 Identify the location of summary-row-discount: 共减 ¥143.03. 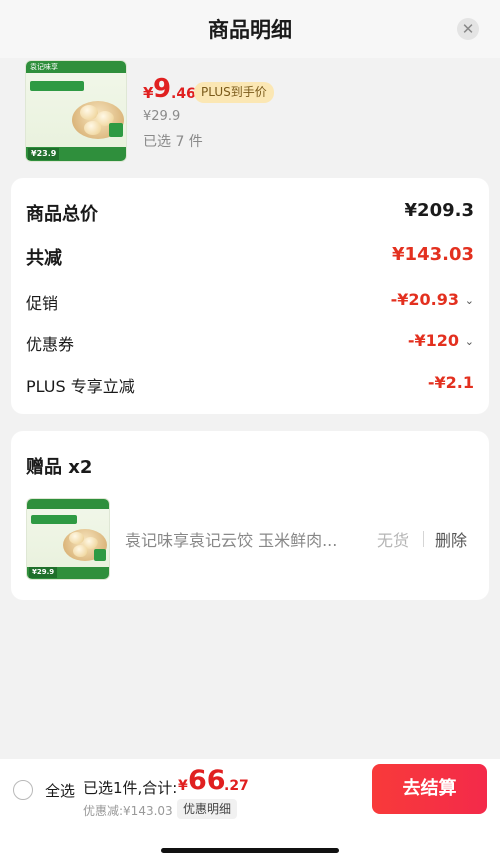
(250, 256).